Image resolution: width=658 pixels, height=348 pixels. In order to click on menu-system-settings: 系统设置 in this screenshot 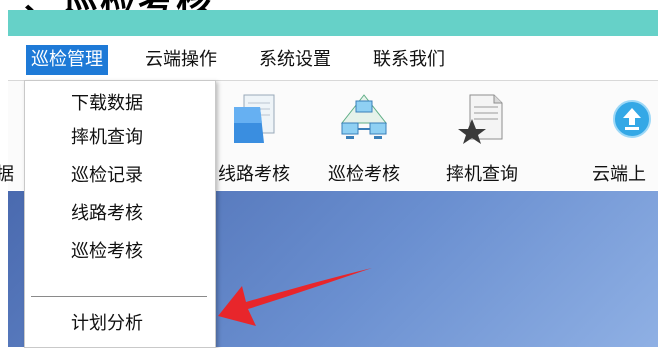, I will do `click(295, 60)`.